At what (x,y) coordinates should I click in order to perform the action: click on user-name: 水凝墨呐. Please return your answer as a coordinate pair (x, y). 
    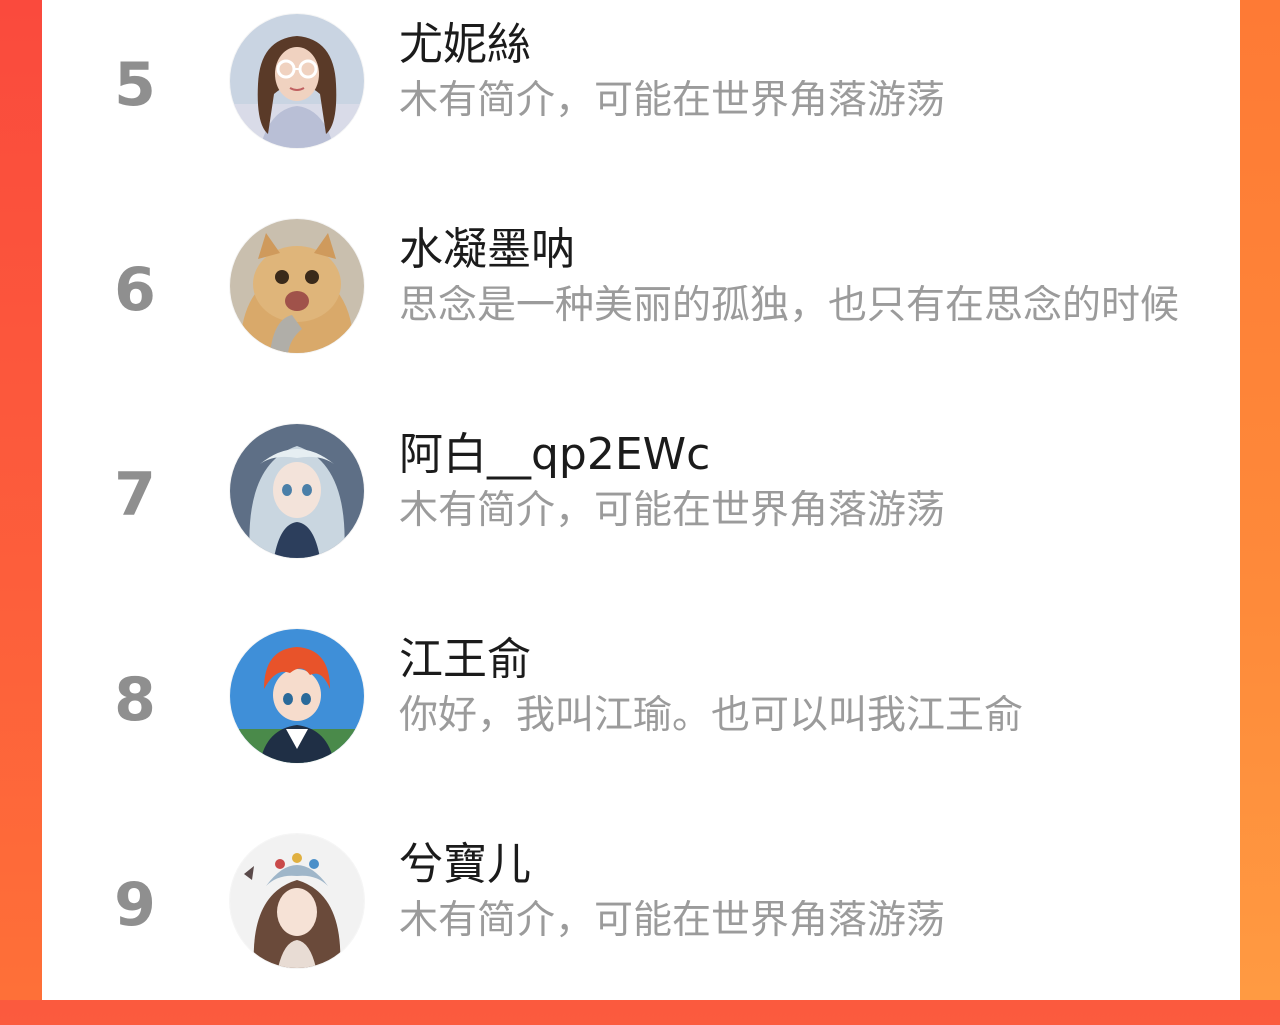
    Looking at the image, I should click on (487, 249).